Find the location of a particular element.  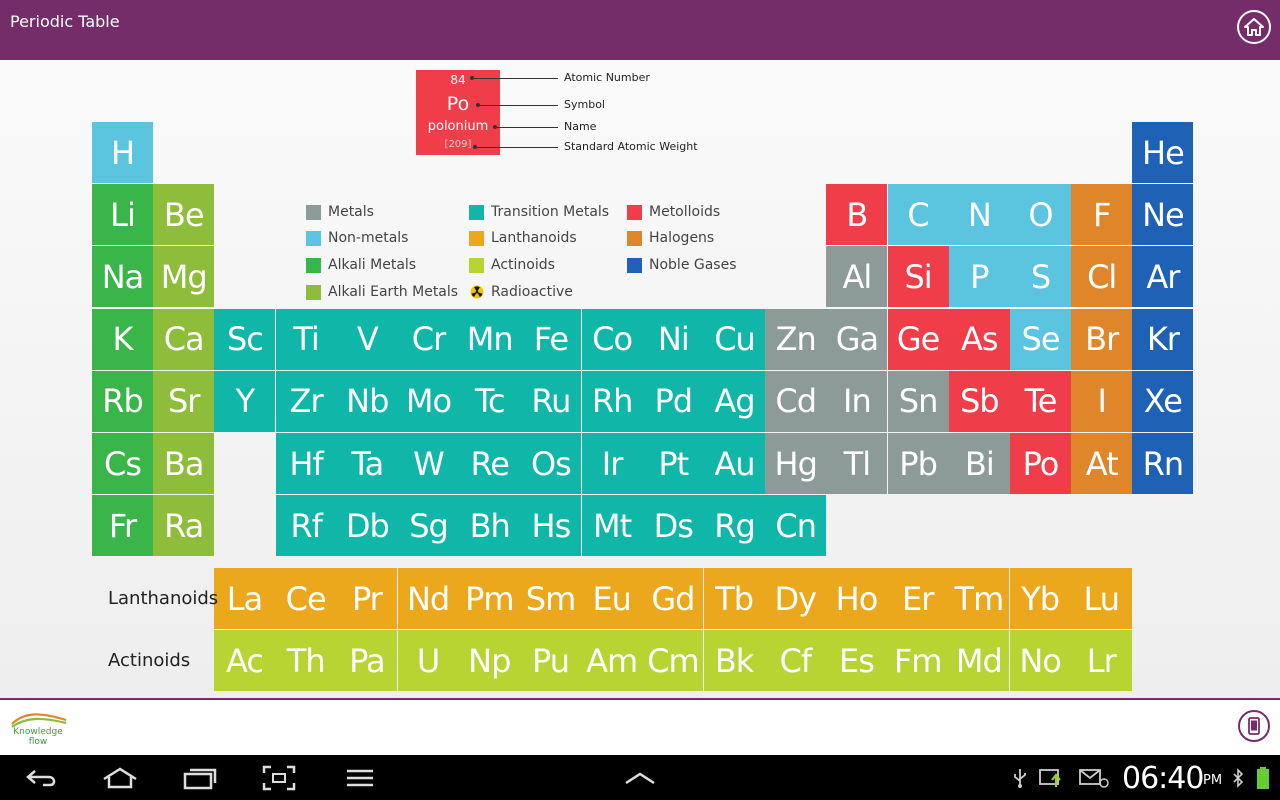

element-w: W is located at coordinates (428, 463).